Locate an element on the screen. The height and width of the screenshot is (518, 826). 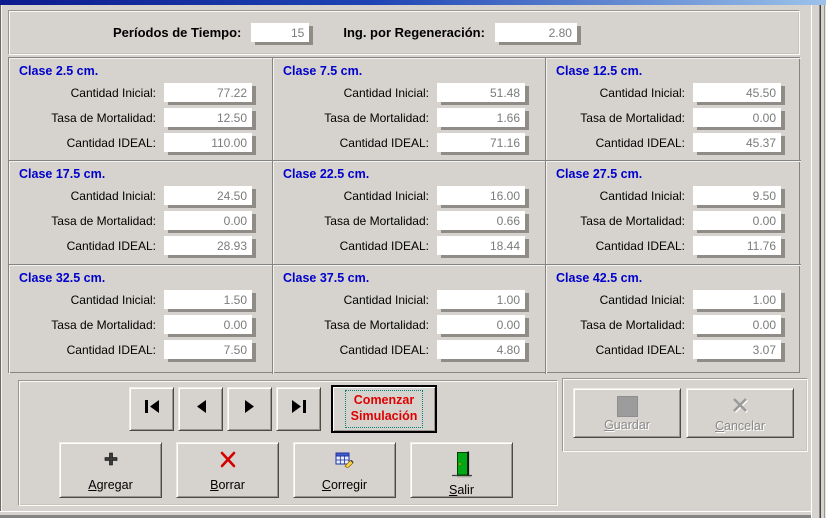
save-button: Guardar is located at coordinates (627, 413).